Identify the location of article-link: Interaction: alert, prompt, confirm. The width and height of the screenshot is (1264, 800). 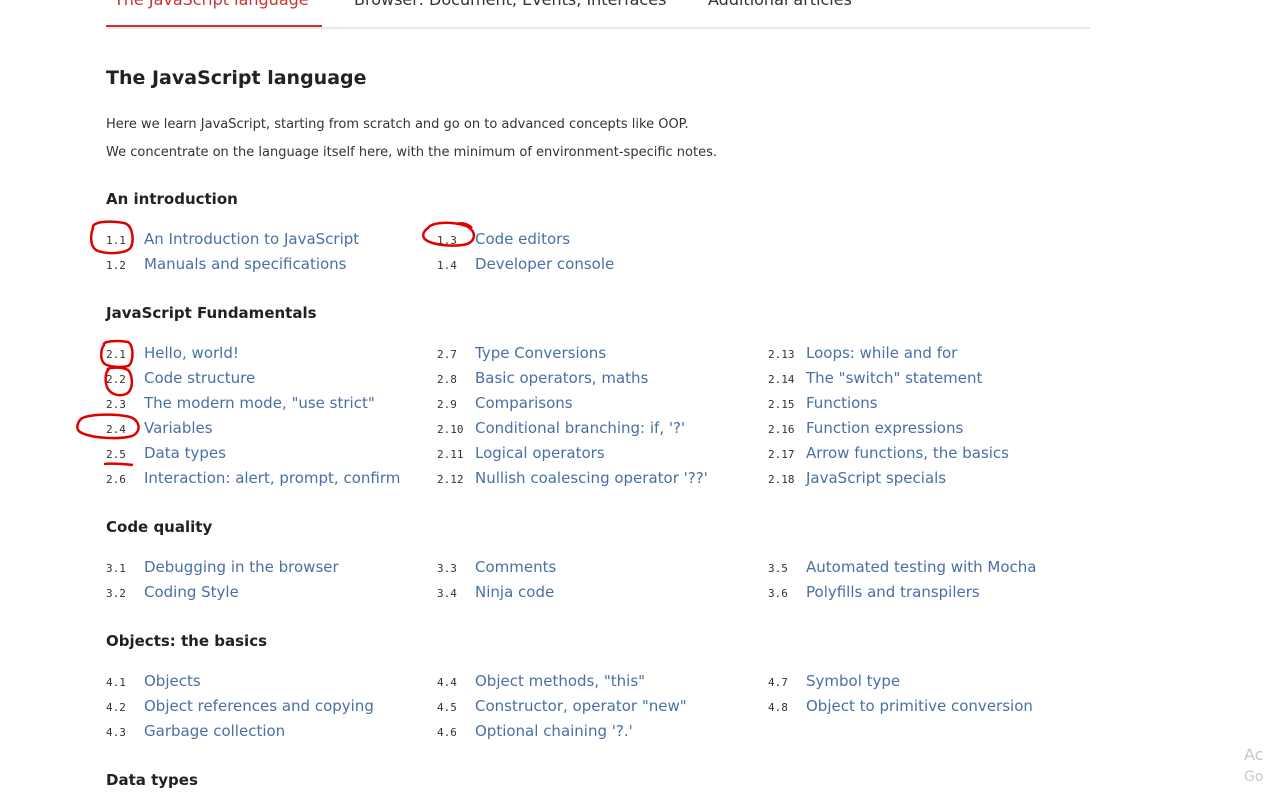
(272, 478).